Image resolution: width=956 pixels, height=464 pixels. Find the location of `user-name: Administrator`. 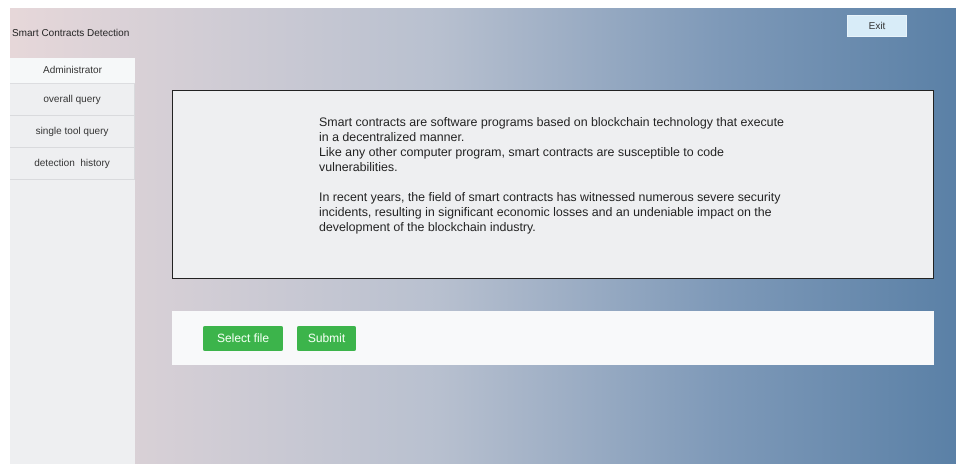

user-name: Administrator is located at coordinates (72, 71).